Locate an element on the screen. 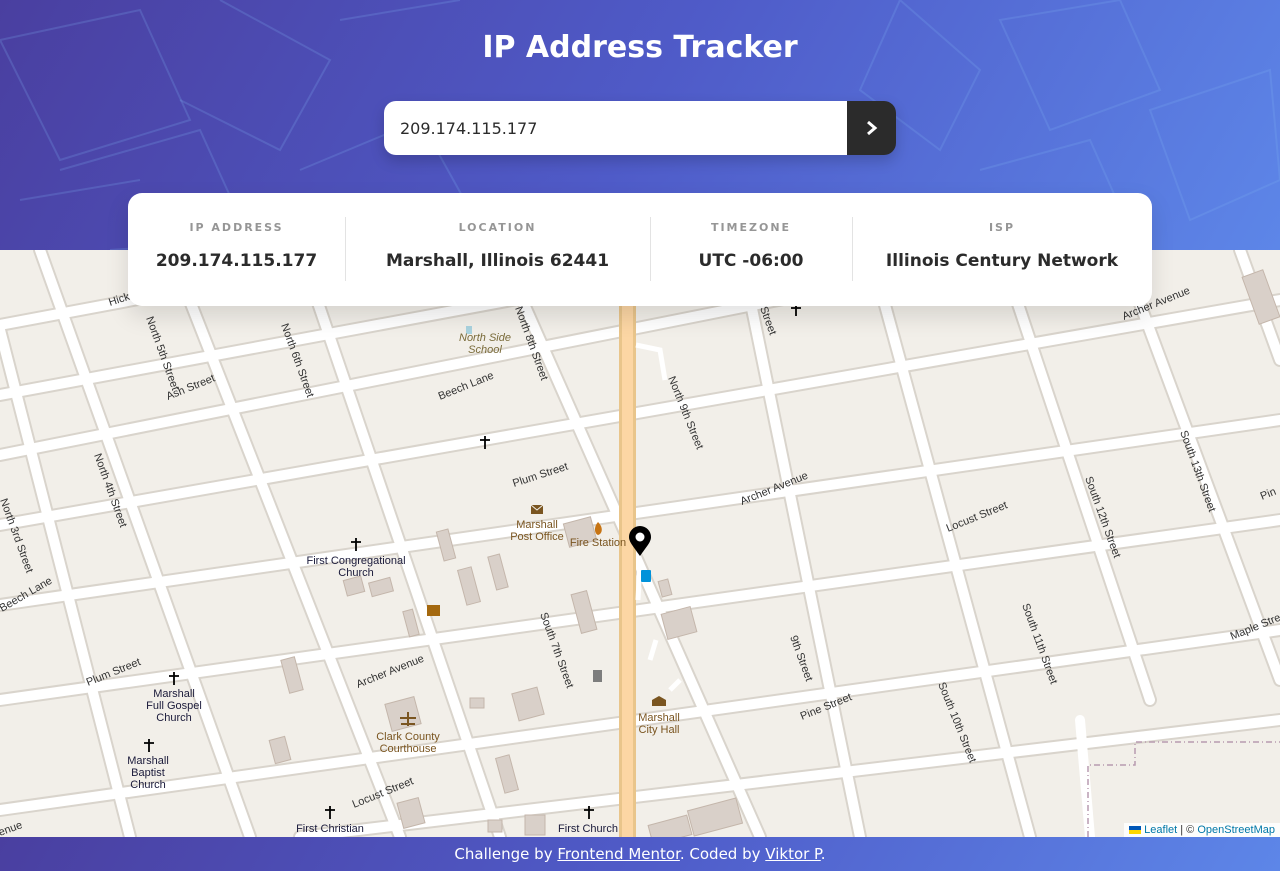 Image resolution: width=1280 pixels, height=871 pixels. place-label-mbc-1: Marshall is located at coordinates (148, 761).